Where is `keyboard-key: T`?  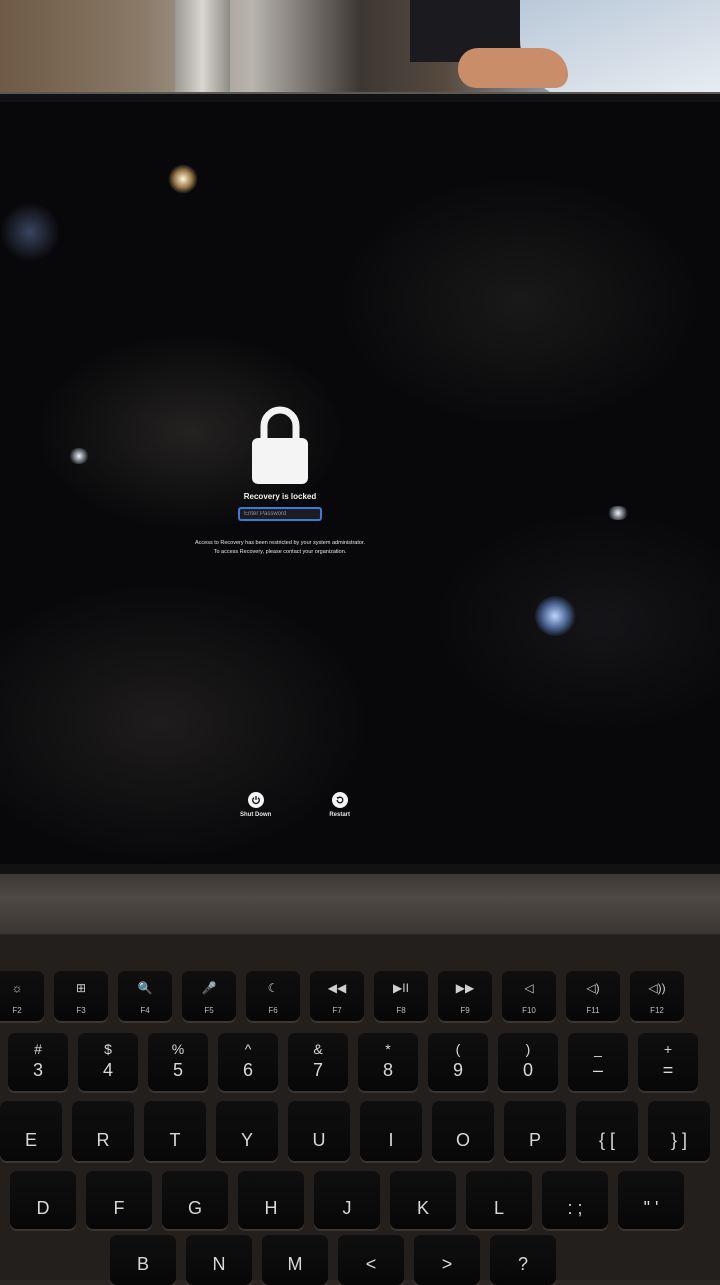
keyboard-key: T is located at coordinates (175, 1131).